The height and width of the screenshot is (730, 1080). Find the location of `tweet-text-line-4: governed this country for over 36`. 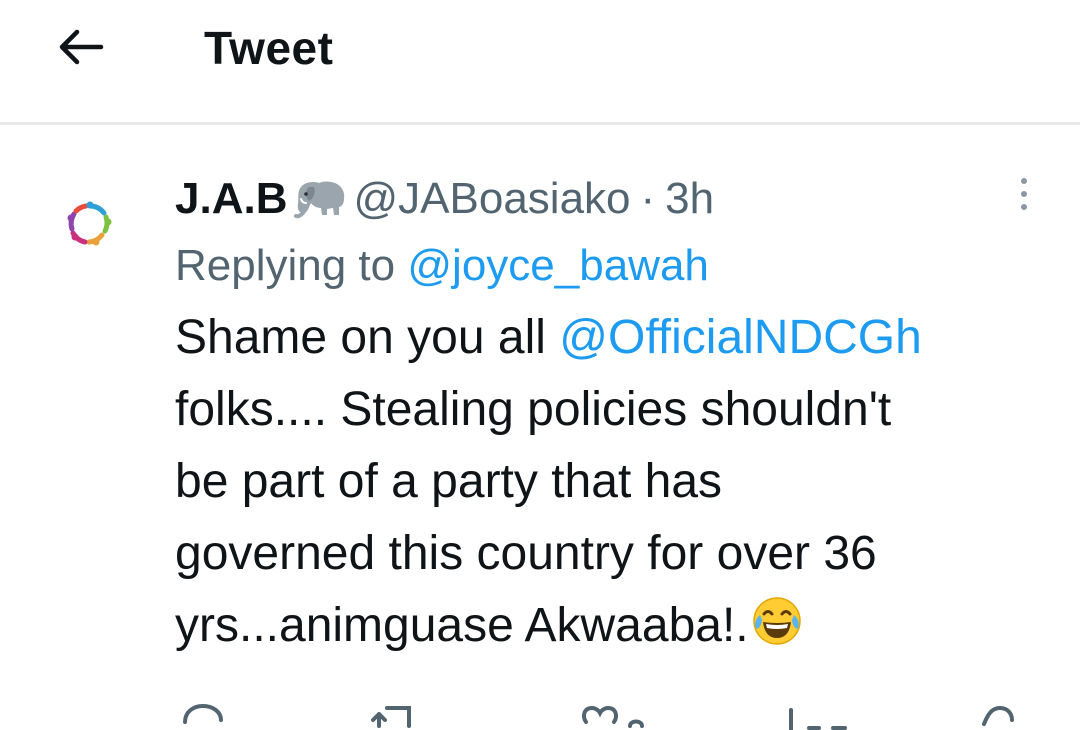

tweet-text-line-4: governed this country for over 36 is located at coordinates (526, 553).